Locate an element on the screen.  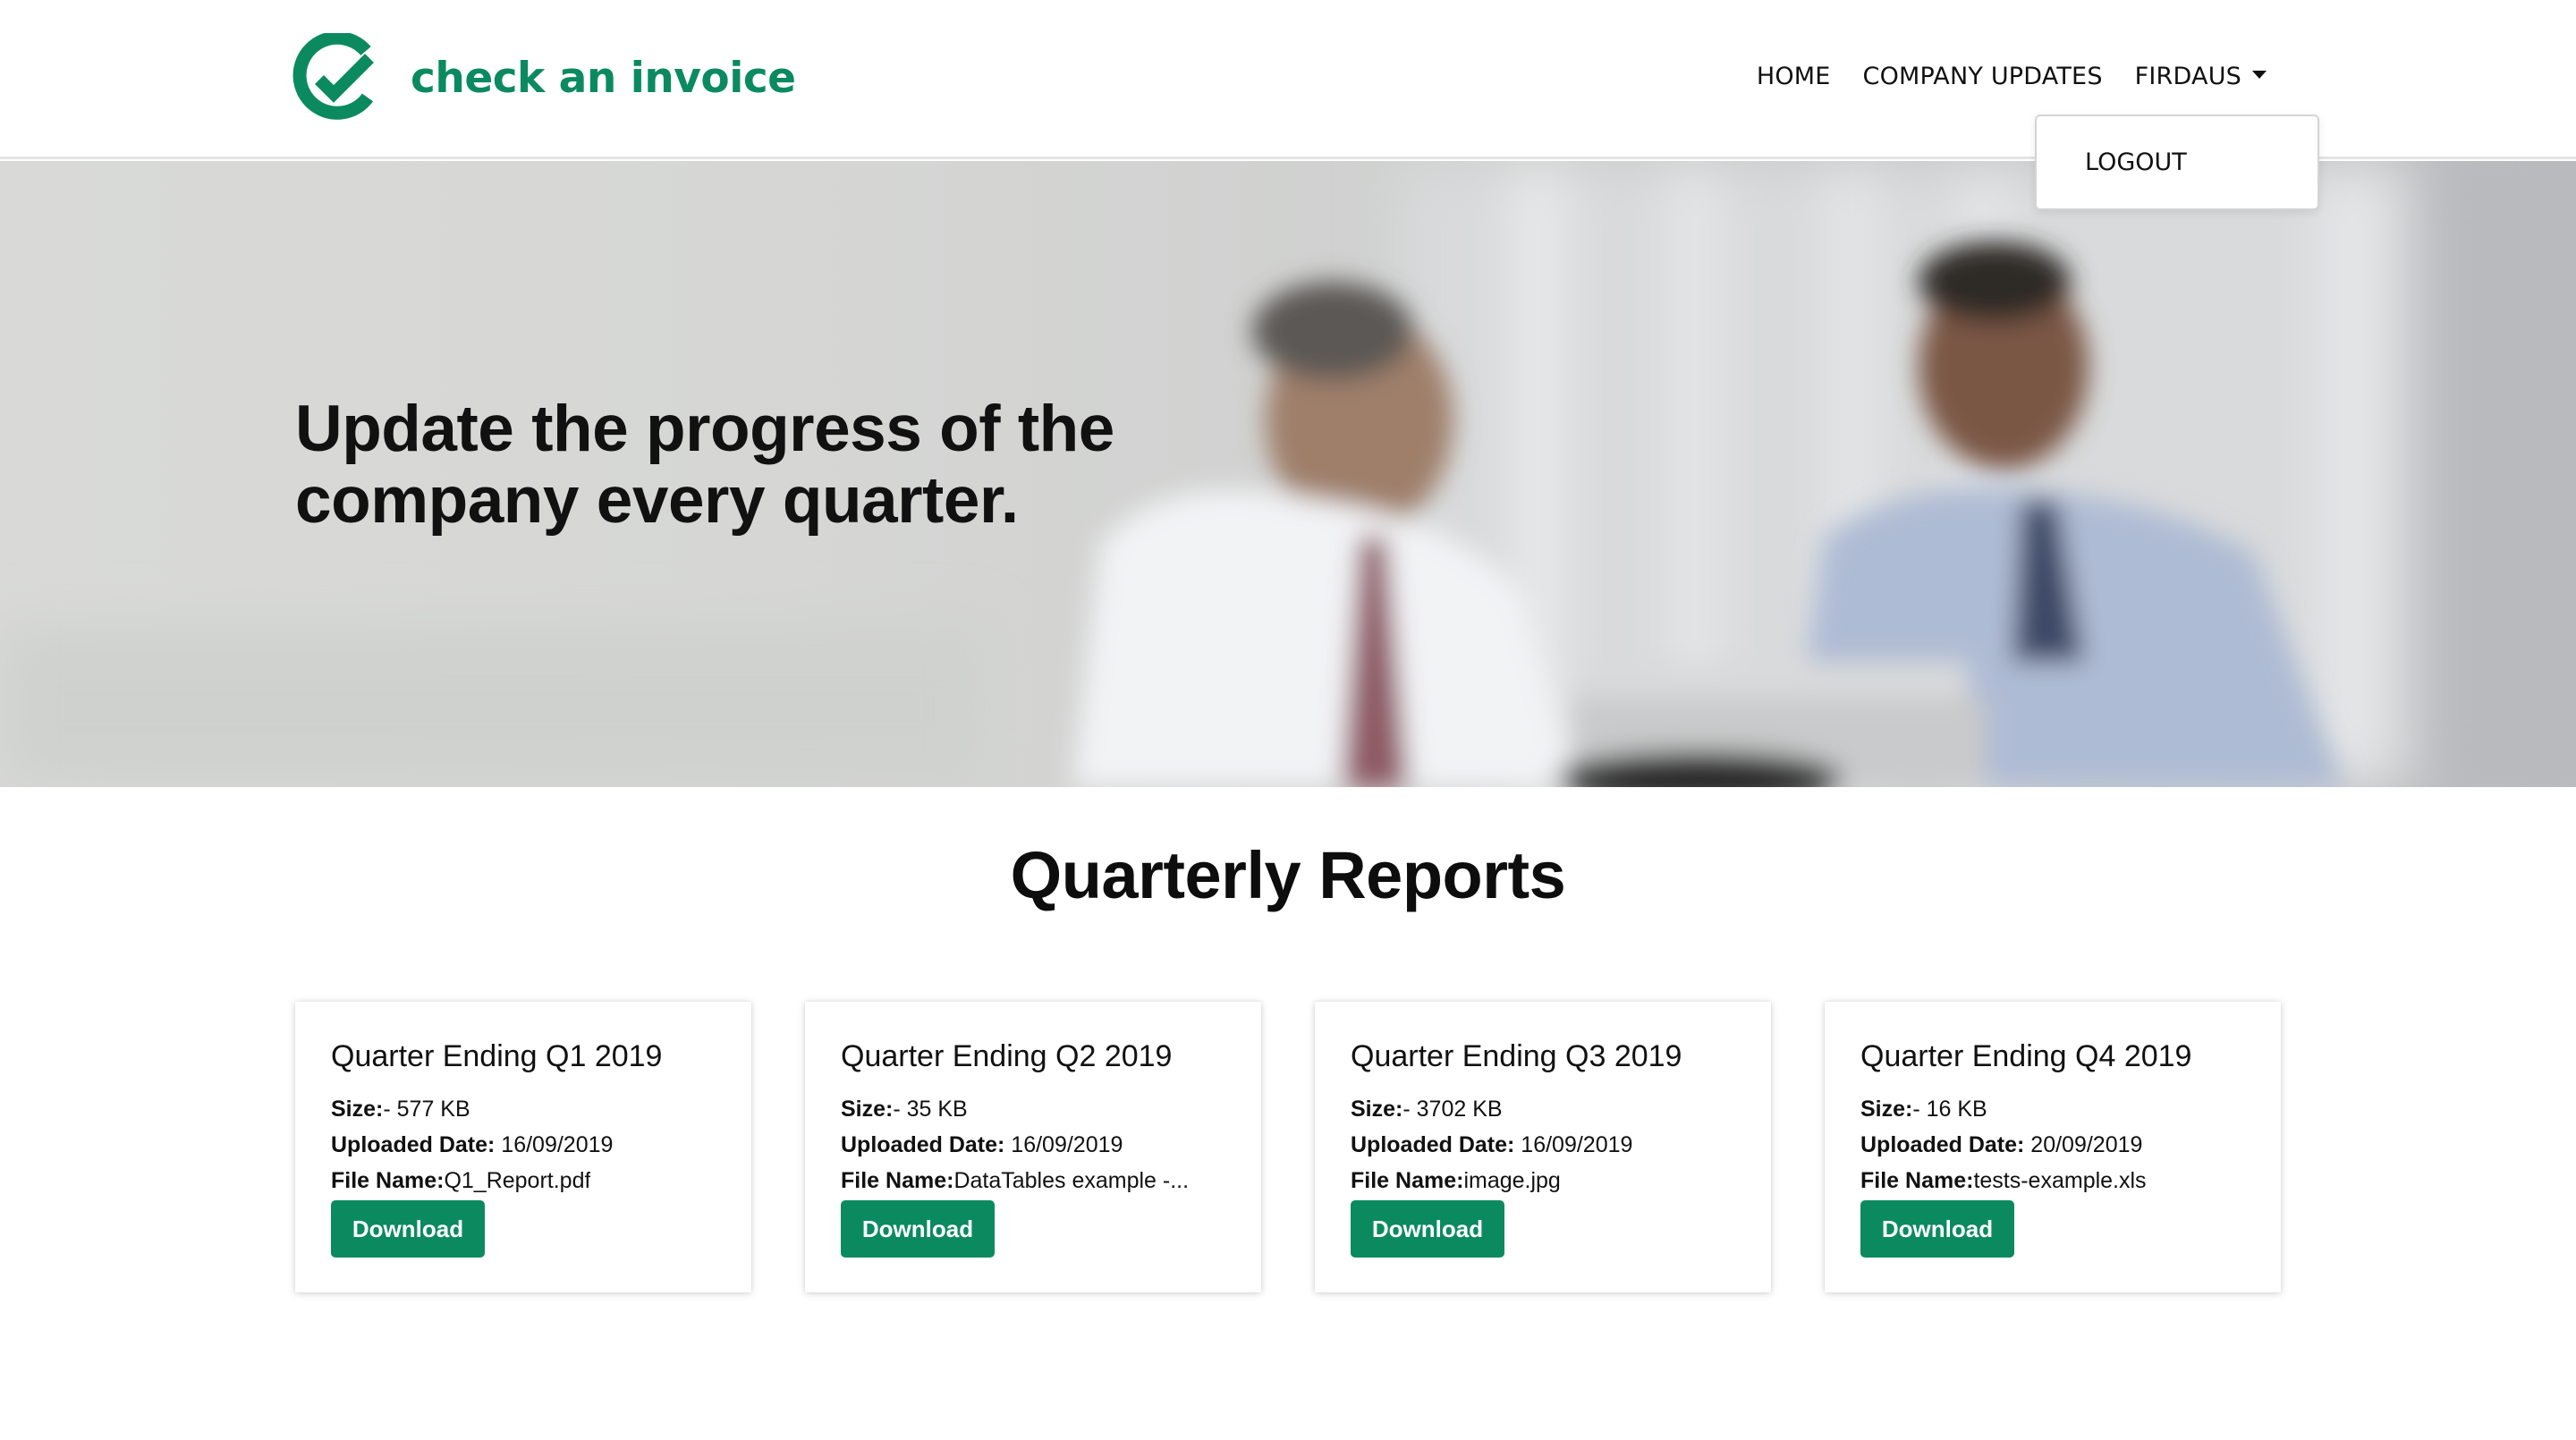
logout-menu-item: LOGOUT is located at coordinates (2136, 162).